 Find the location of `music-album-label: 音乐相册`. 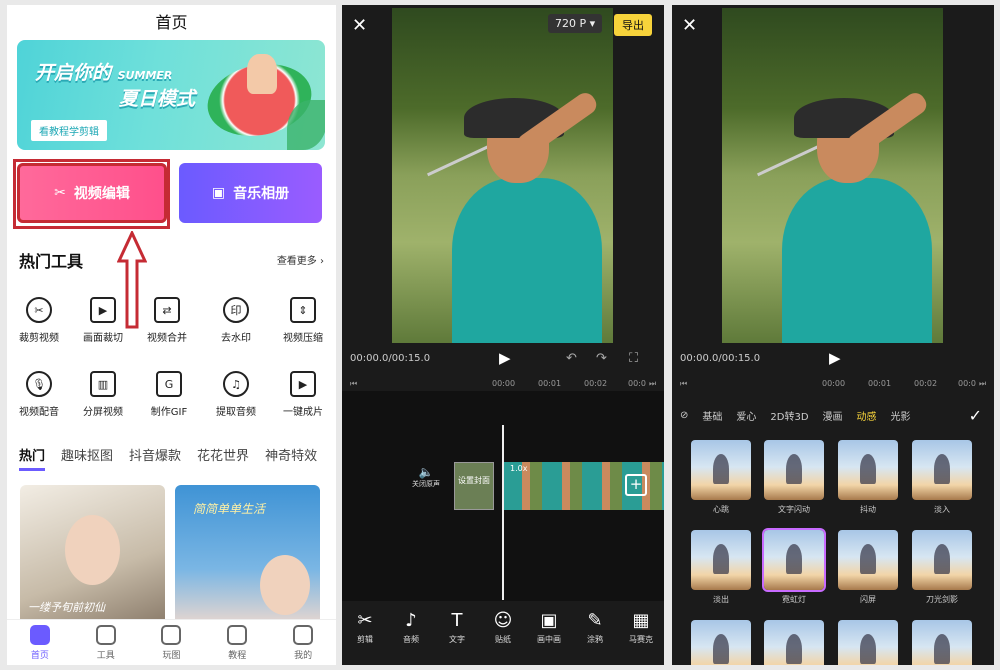

music-album-label: 音乐相册 is located at coordinates (261, 194).